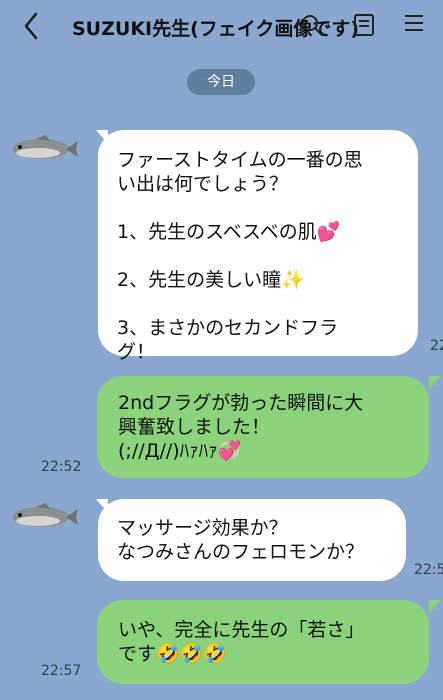 The height and width of the screenshot is (700, 443). Describe the element at coordinates (364, 25) in the screenshot. I see `notes-icon` at that location.